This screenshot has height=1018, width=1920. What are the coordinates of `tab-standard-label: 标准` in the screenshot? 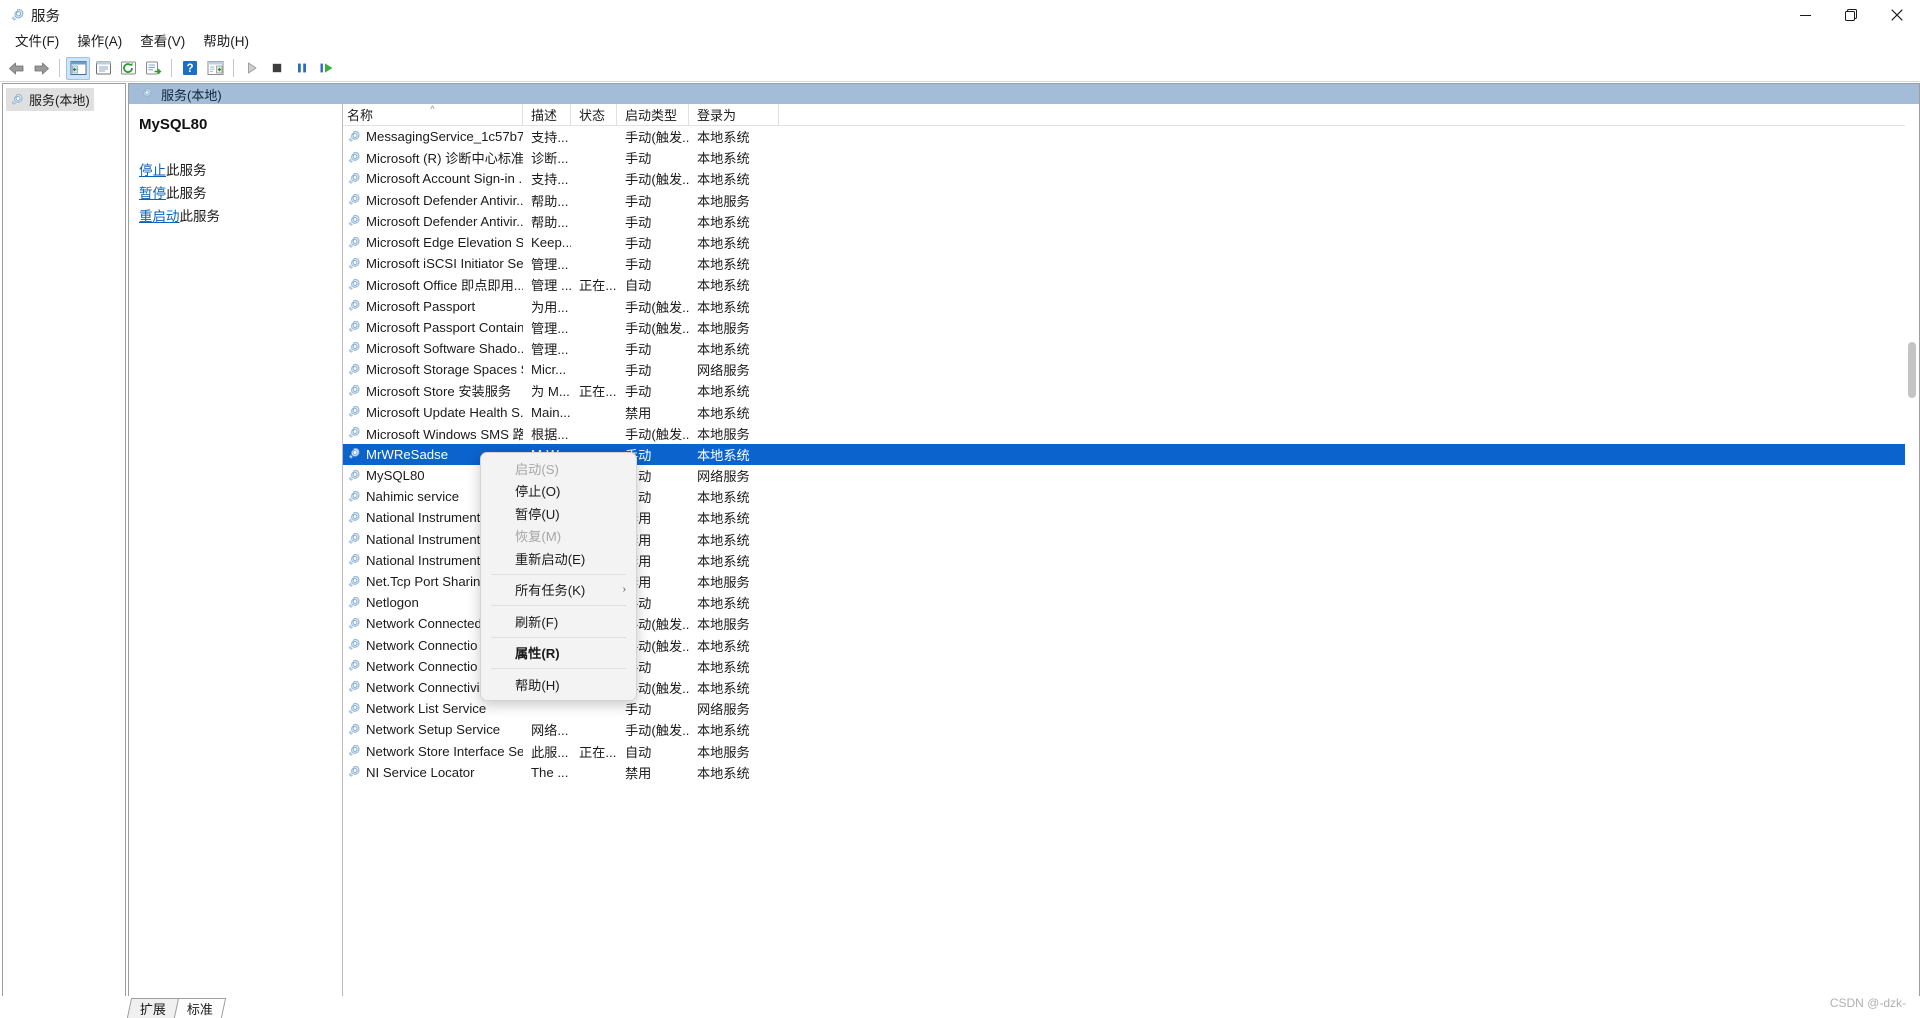 It's located at (199, 1009).